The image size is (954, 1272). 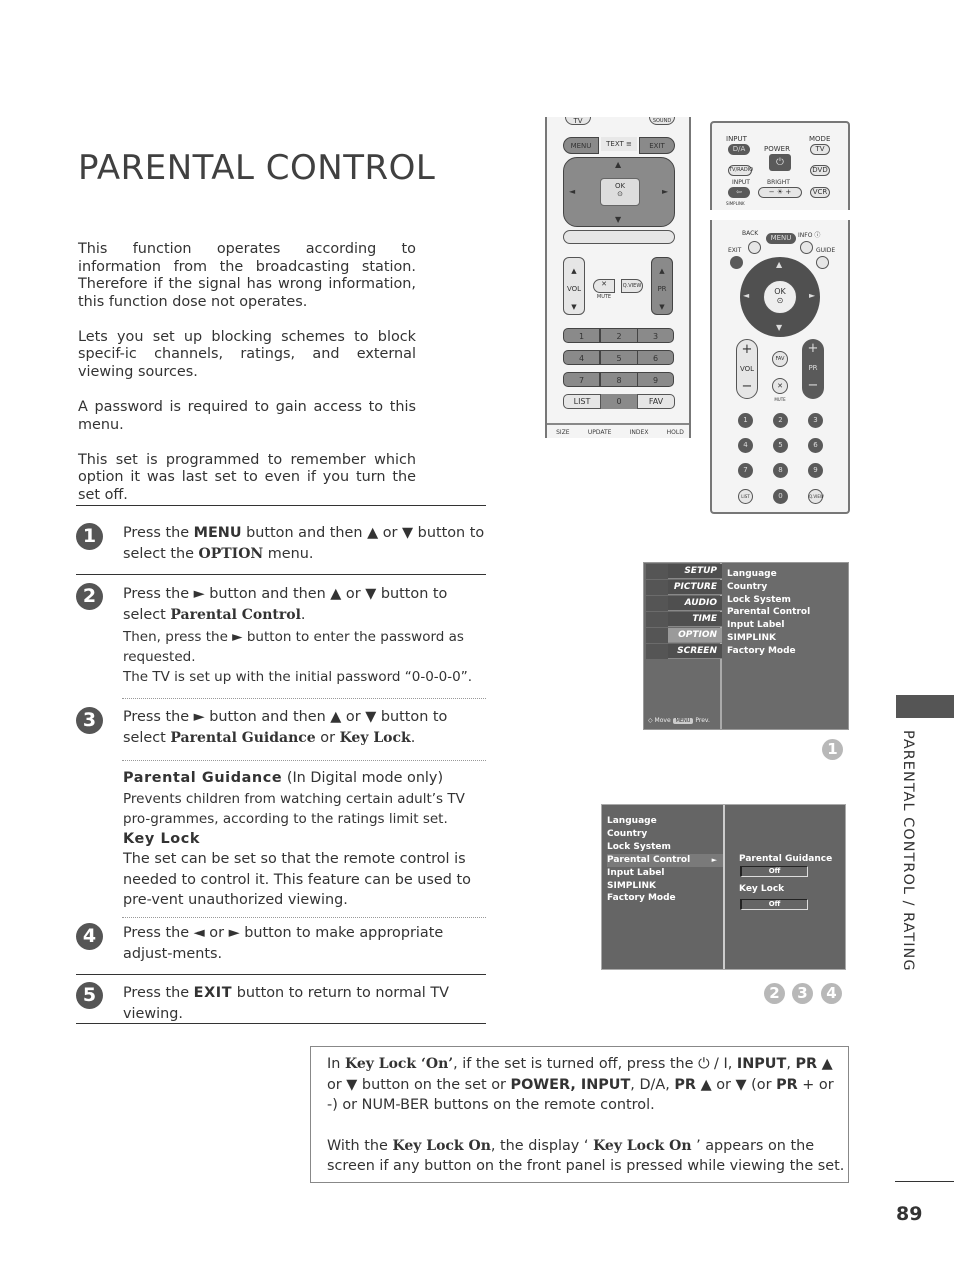 I want to click on tab-picture: PICTURE, so click(x=684, y=587).